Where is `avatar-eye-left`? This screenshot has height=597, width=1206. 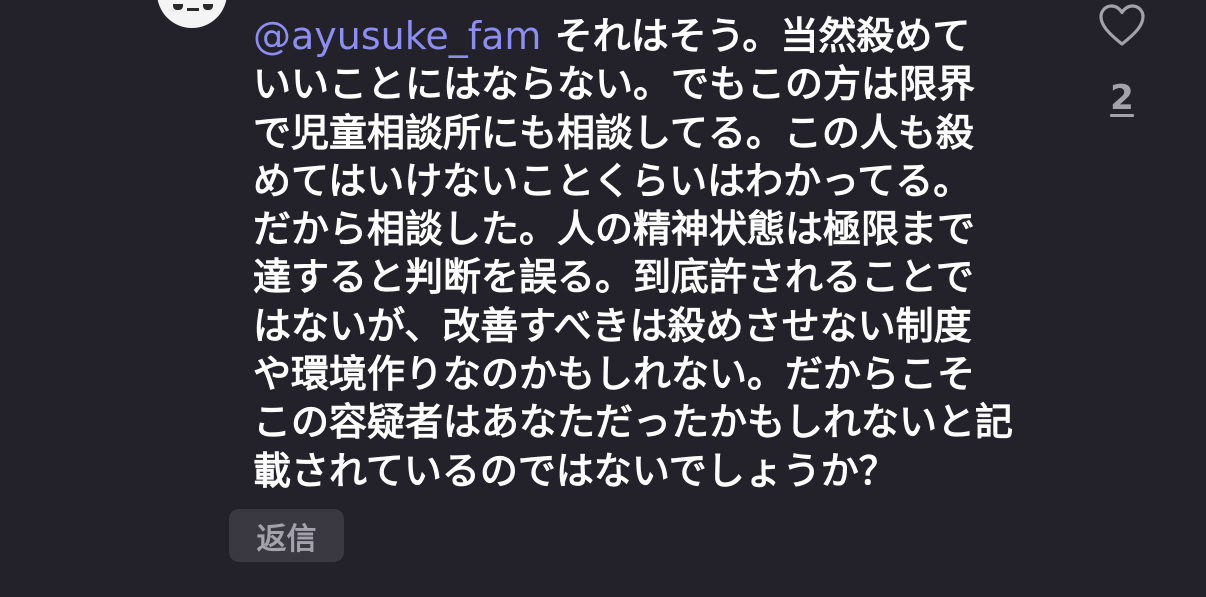 avatar-eye-left is located at coordinates (178, 7).